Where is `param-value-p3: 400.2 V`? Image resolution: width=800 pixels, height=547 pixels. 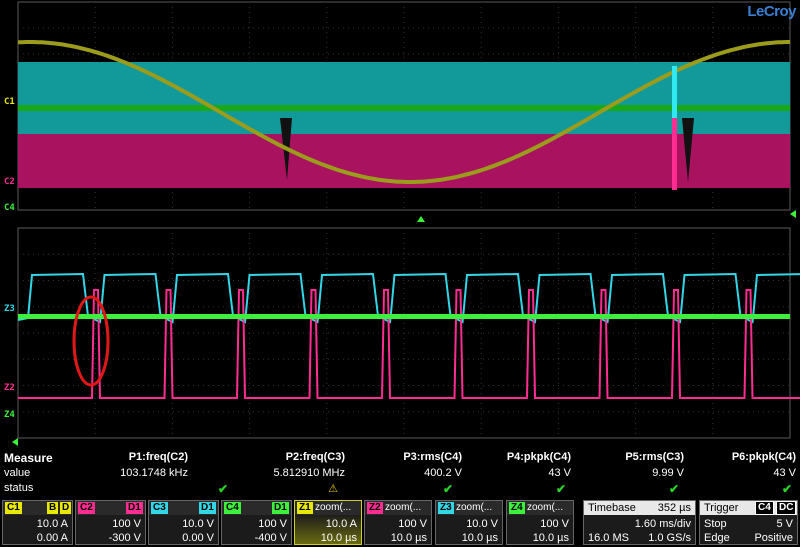
param-value-p3: 400.2 V is located at coordinates (443, 473).